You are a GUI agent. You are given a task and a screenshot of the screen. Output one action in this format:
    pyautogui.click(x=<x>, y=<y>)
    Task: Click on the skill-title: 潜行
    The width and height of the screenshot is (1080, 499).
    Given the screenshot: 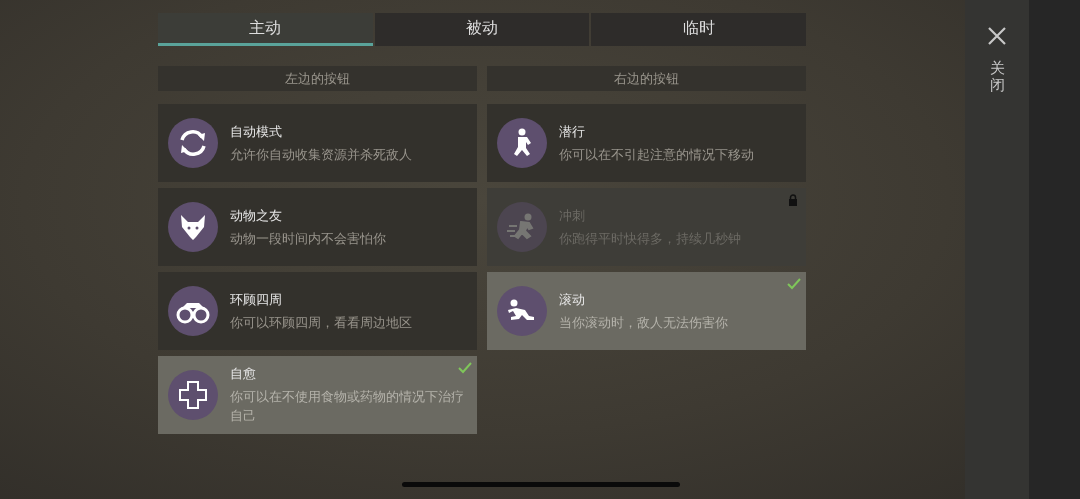 What is the action you would take?
    pyautogui.click(x=572, y=131)
    